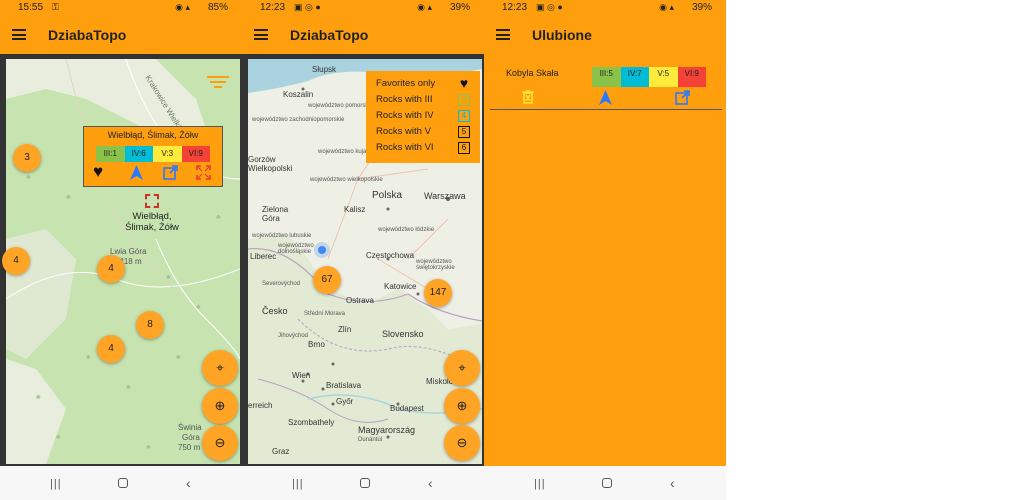 The height and width of the screenshot is (500, 1024). Describe the element at coordinates (532, 73) in the screenshot. I see `favorite-name: Kobyla Skała` at that location.